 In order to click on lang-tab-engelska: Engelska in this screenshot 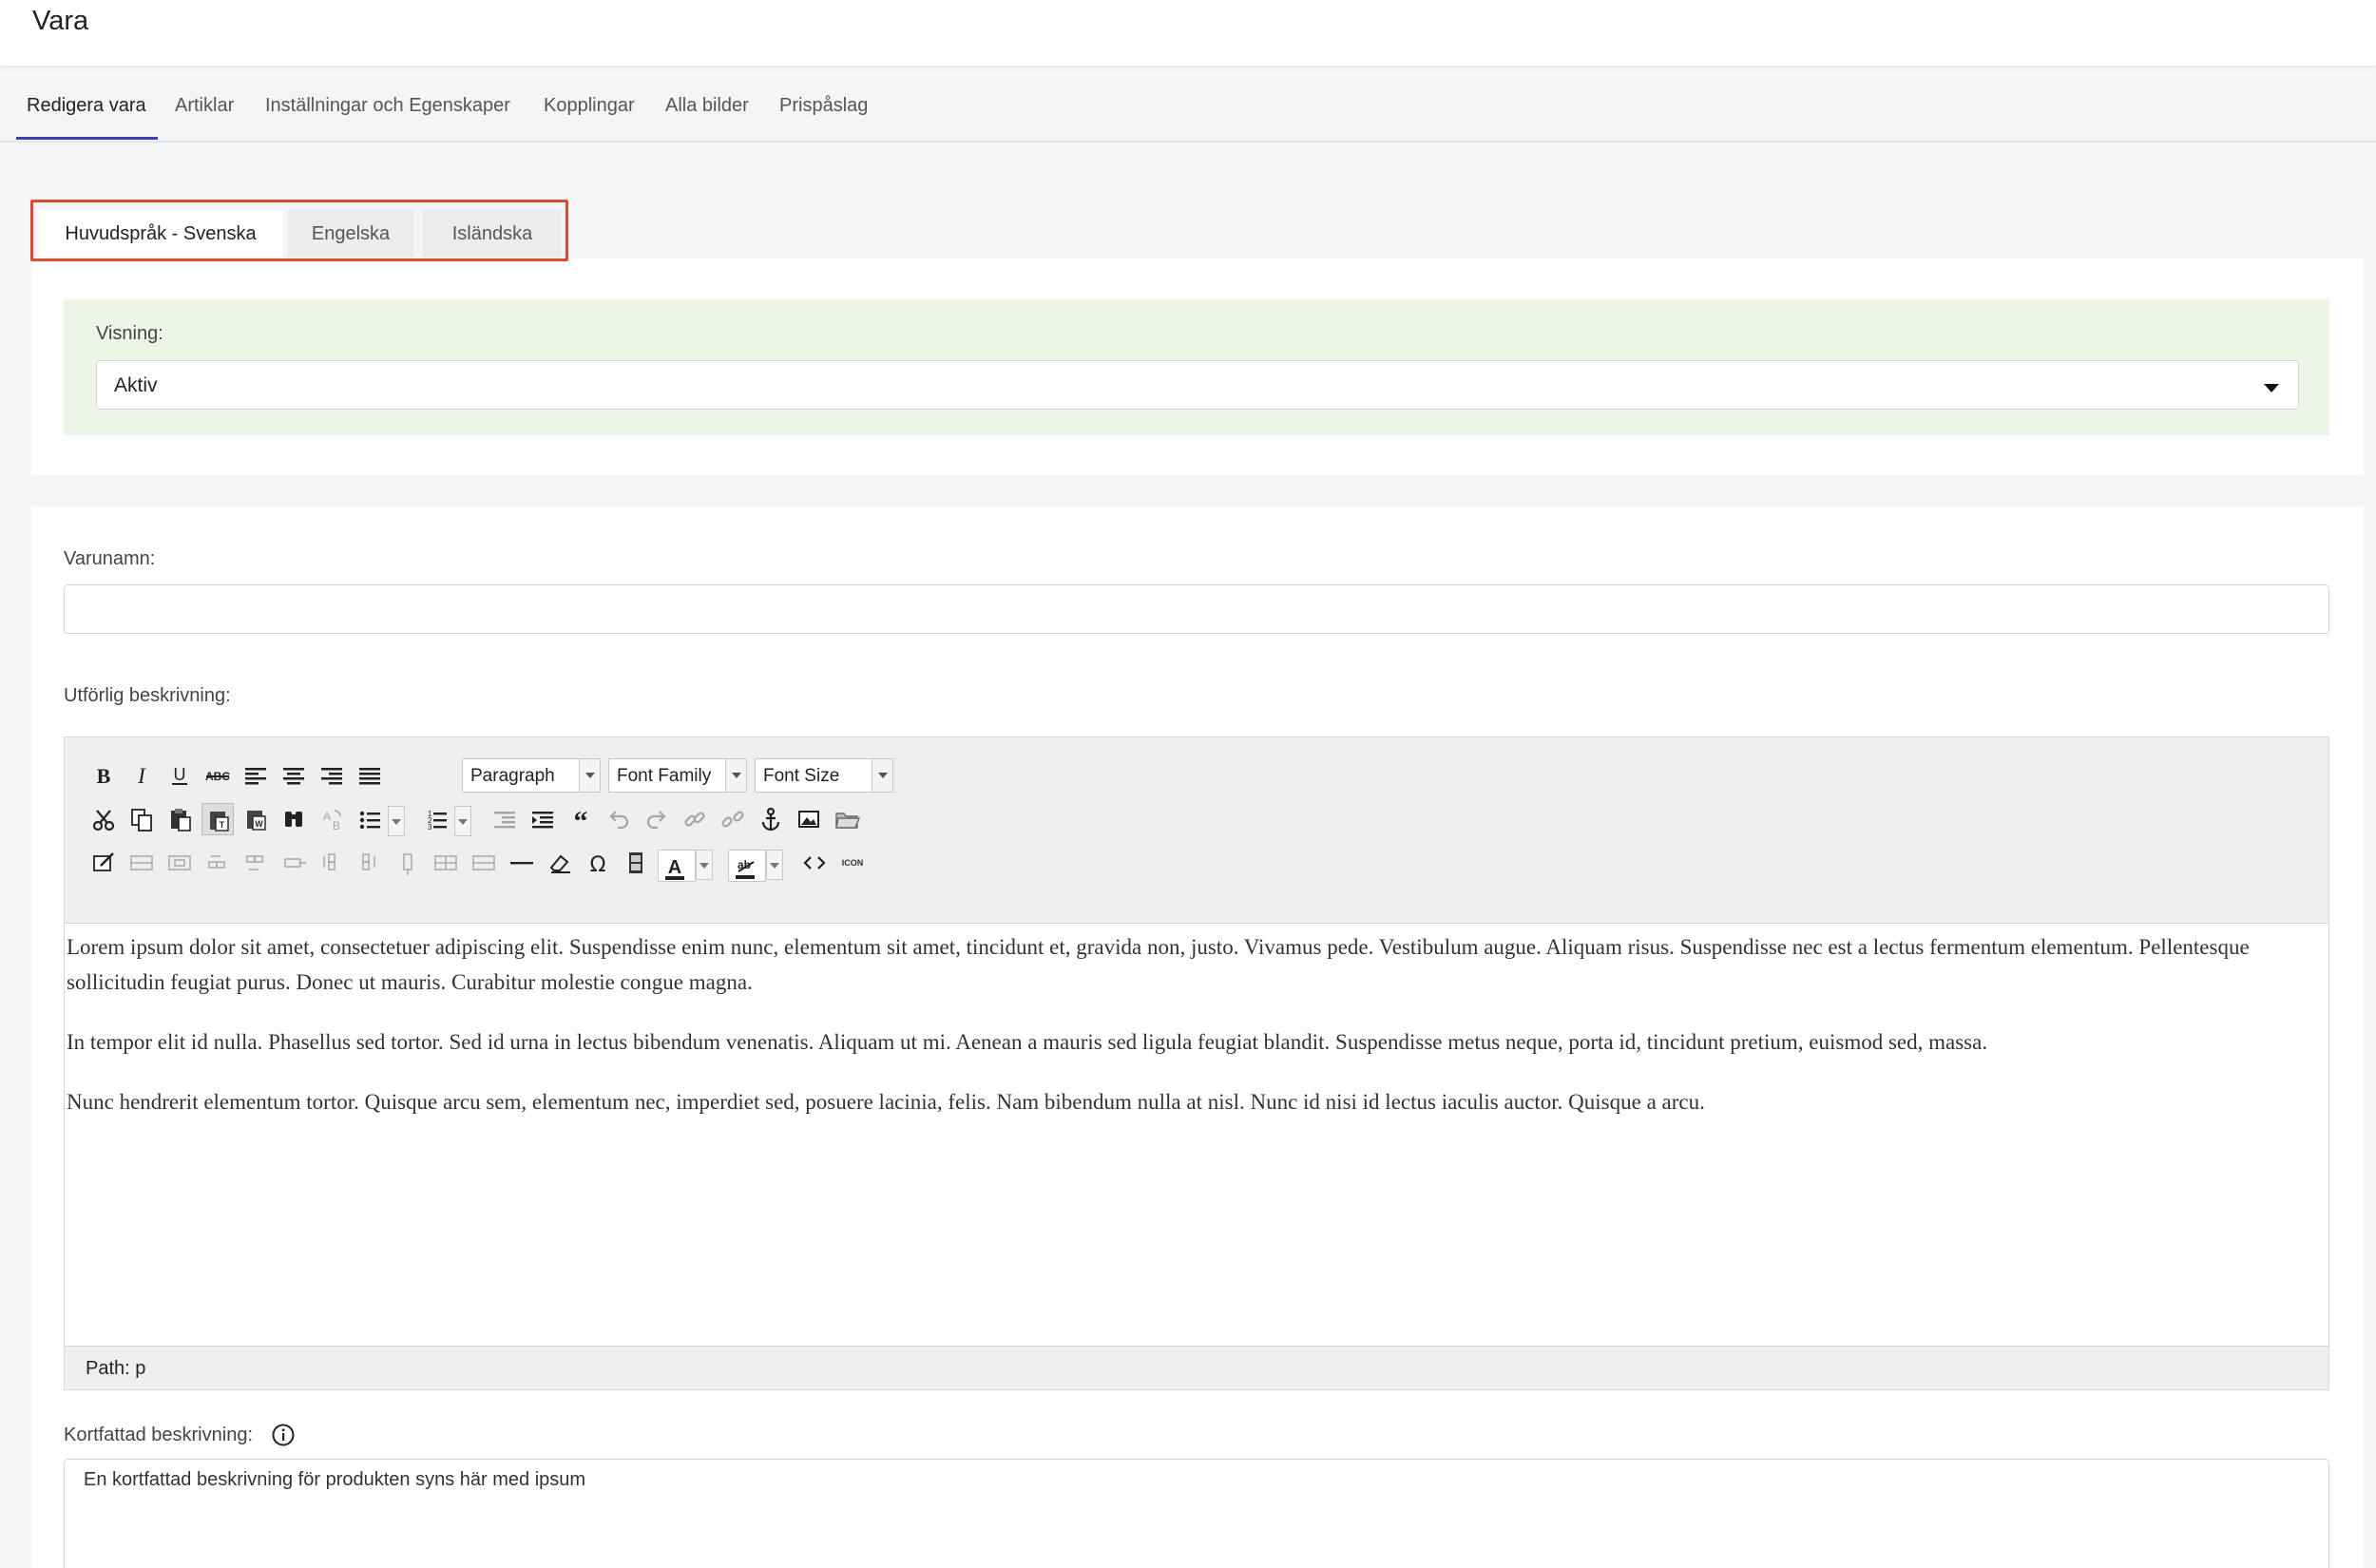, I will do `click(350, 234)`.